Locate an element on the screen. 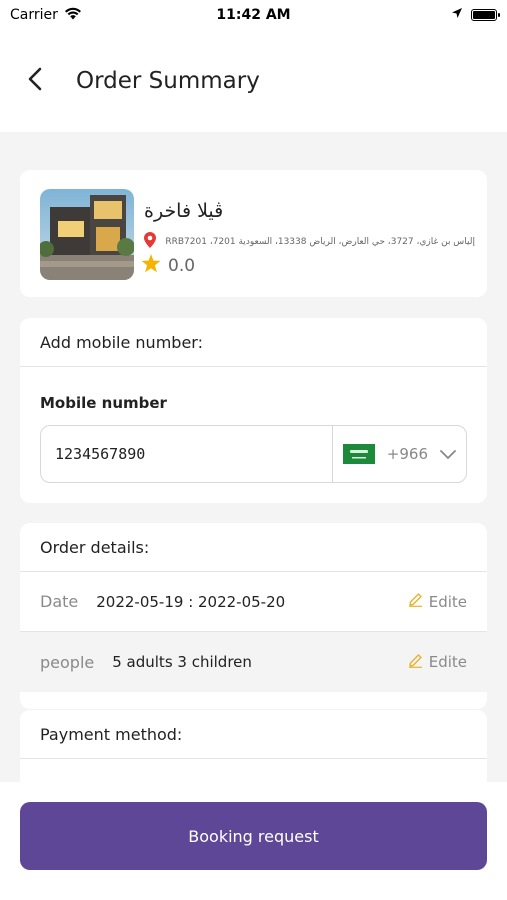  property-rating-row: 0.0 is located at coordinates (168, 265).